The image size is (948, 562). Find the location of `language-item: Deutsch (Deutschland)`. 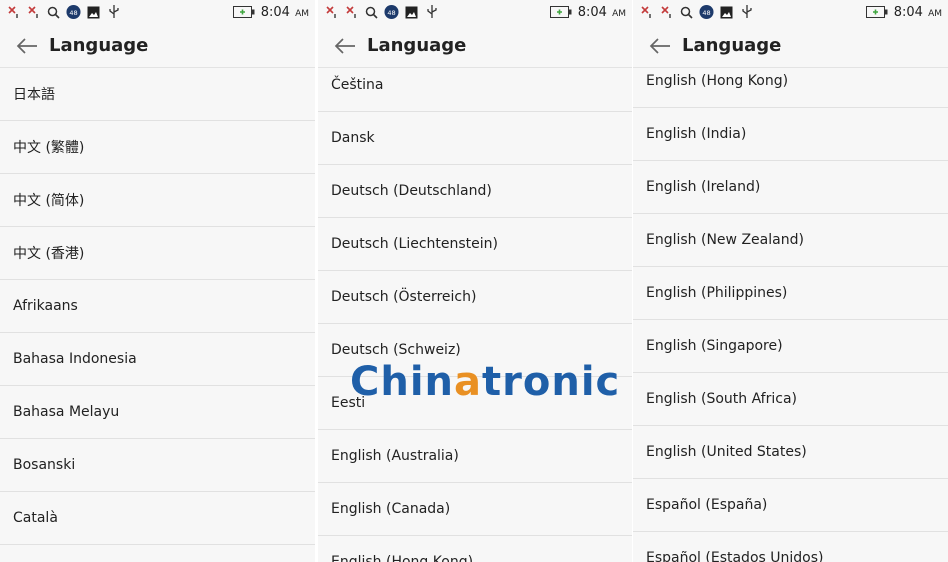

language-item: Deutsch (Deutschland) is located at coordinates (475, 191).